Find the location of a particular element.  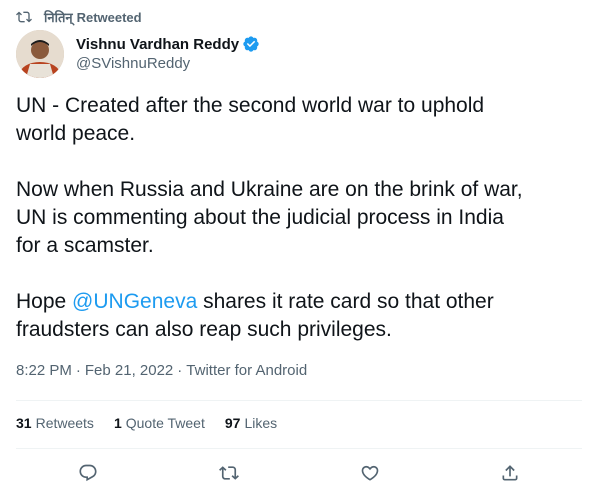

retweet-context: नितिन् Retweeted is located at coordinates (79, 17).